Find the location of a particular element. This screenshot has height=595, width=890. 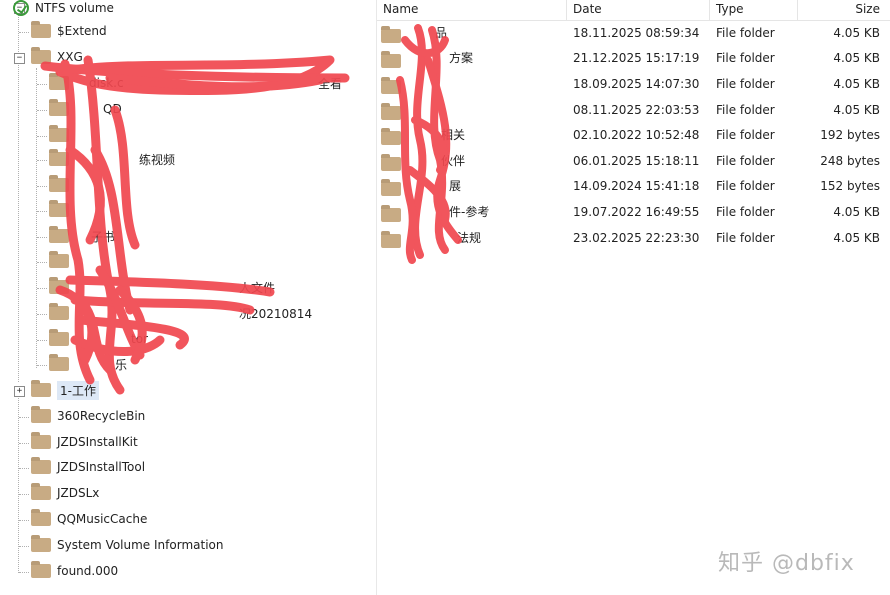

file-date: 08.11.2025 22:03:53 is located at coordinates (636, 110).